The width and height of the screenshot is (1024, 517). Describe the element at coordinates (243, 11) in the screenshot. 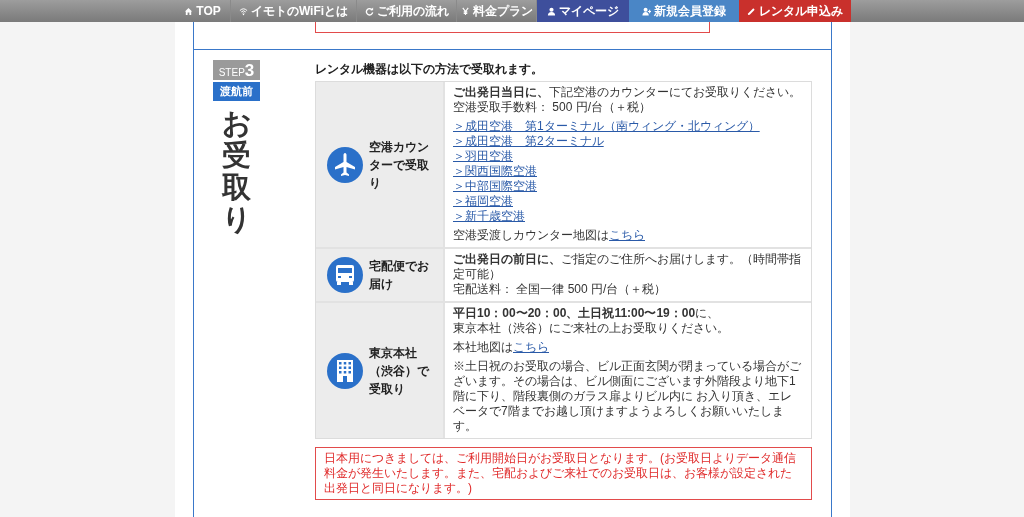

I see `wifi-icon` at that location.